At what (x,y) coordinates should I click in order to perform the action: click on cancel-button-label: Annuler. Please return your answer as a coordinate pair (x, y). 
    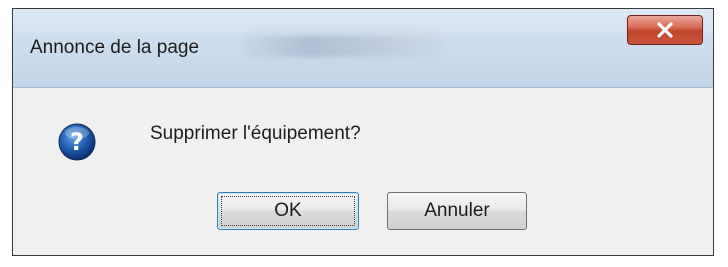
    Looking at the image, I should click on (457, 210).